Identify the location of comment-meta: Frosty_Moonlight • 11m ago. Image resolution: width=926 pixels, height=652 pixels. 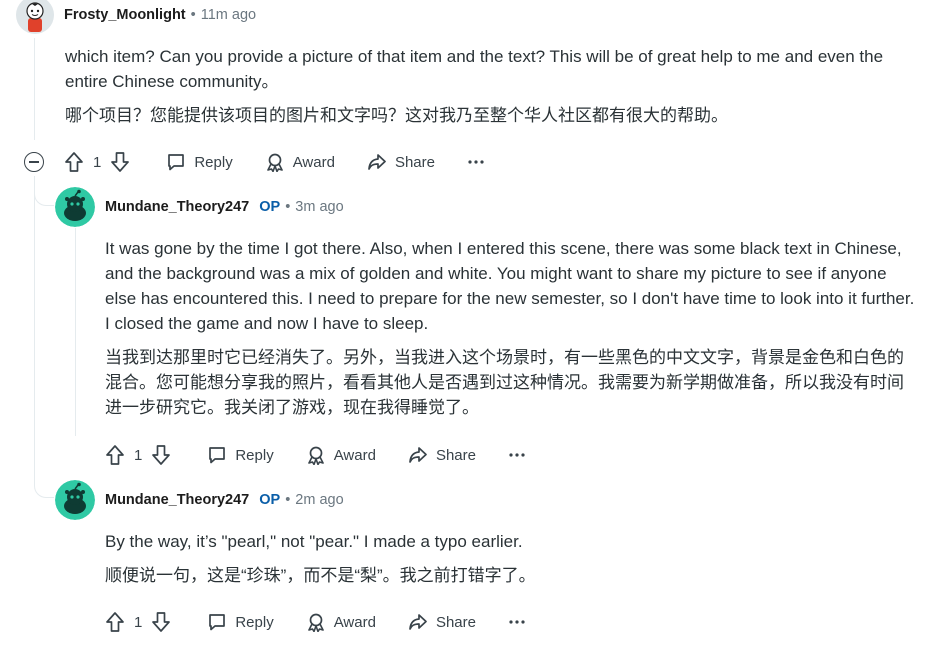
(160, 15).